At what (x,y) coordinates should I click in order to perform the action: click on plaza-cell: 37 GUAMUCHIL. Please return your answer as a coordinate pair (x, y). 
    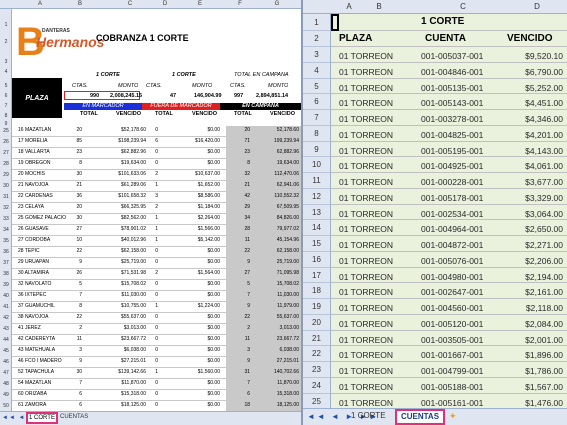
    Looking at the image, I should click on (36, 306).